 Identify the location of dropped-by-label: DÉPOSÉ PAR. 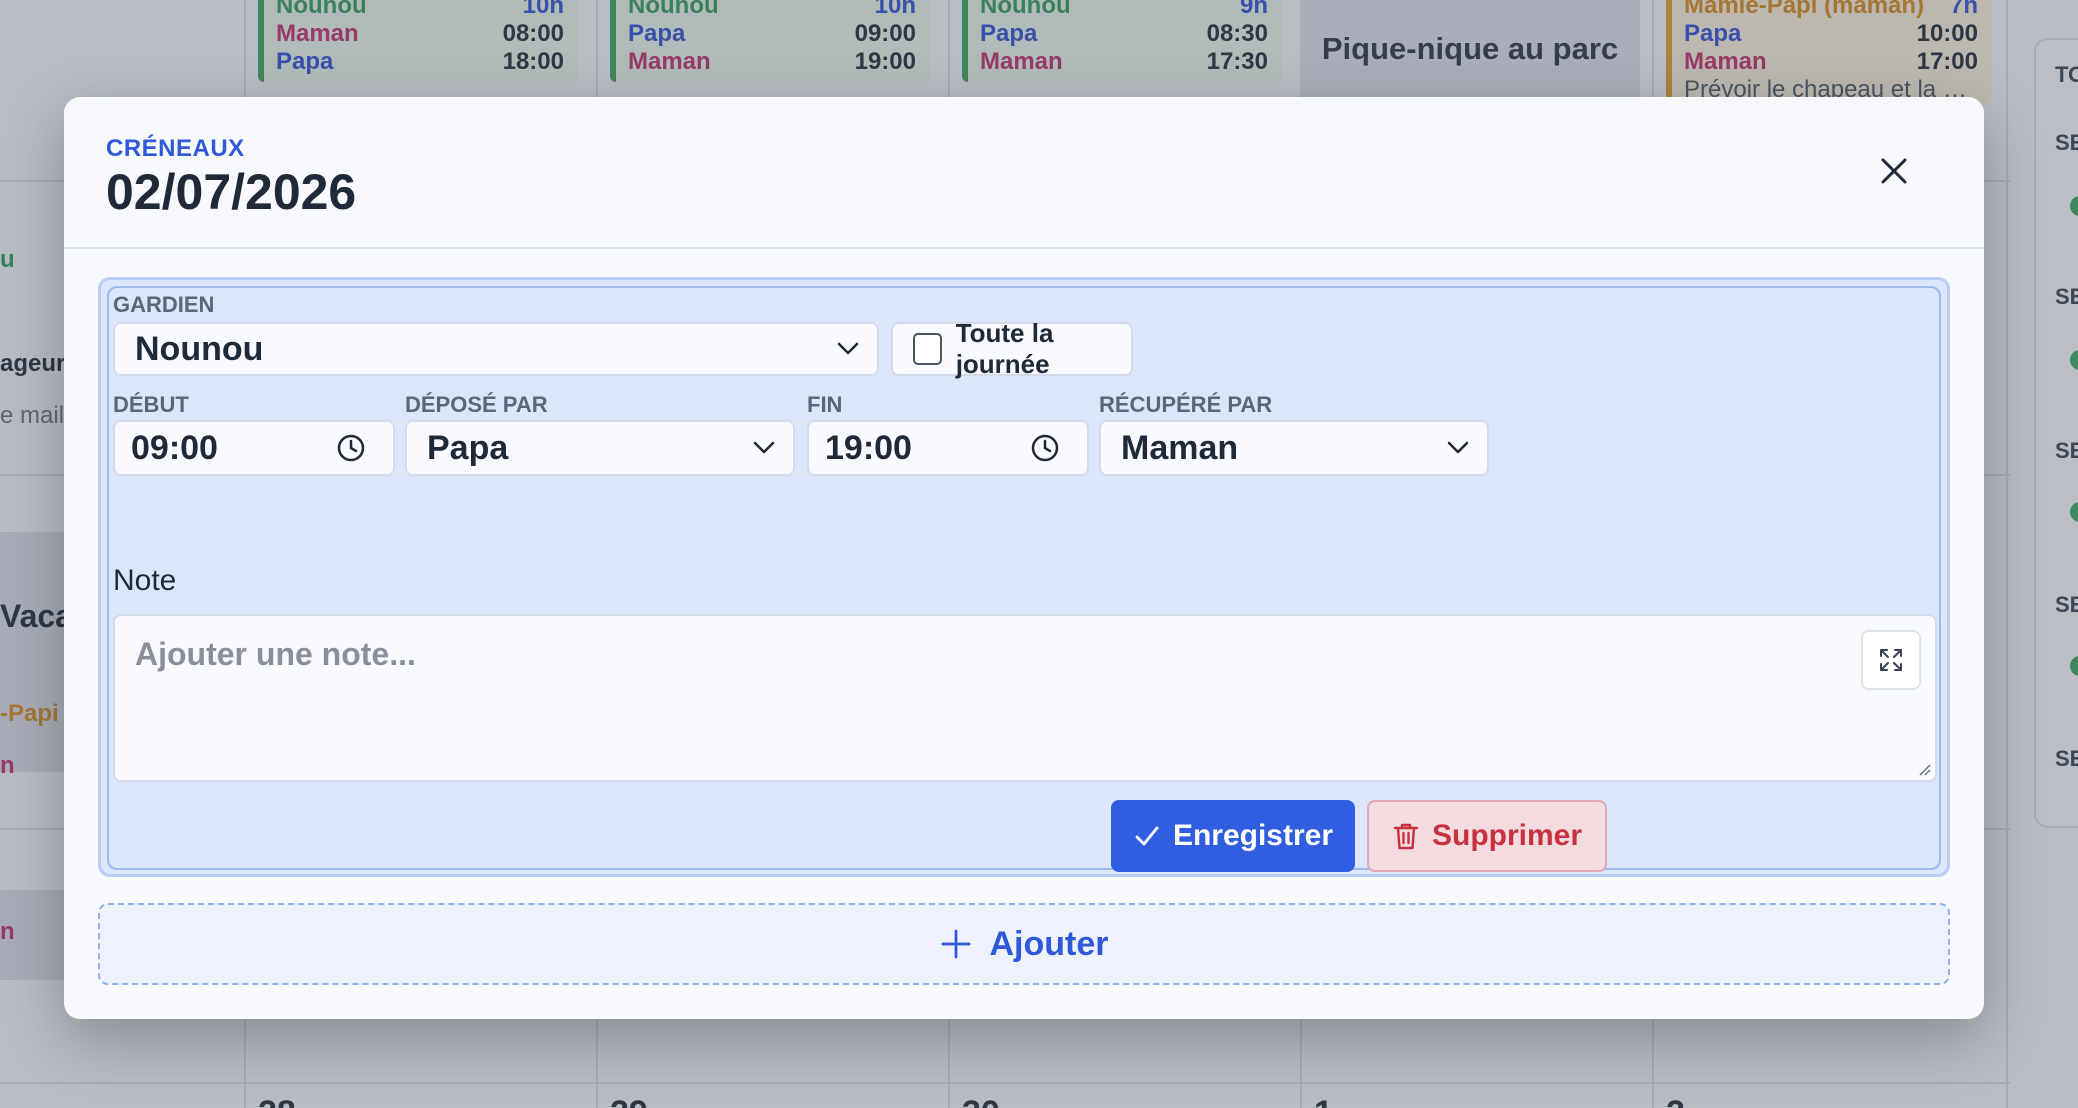
(476, 404).